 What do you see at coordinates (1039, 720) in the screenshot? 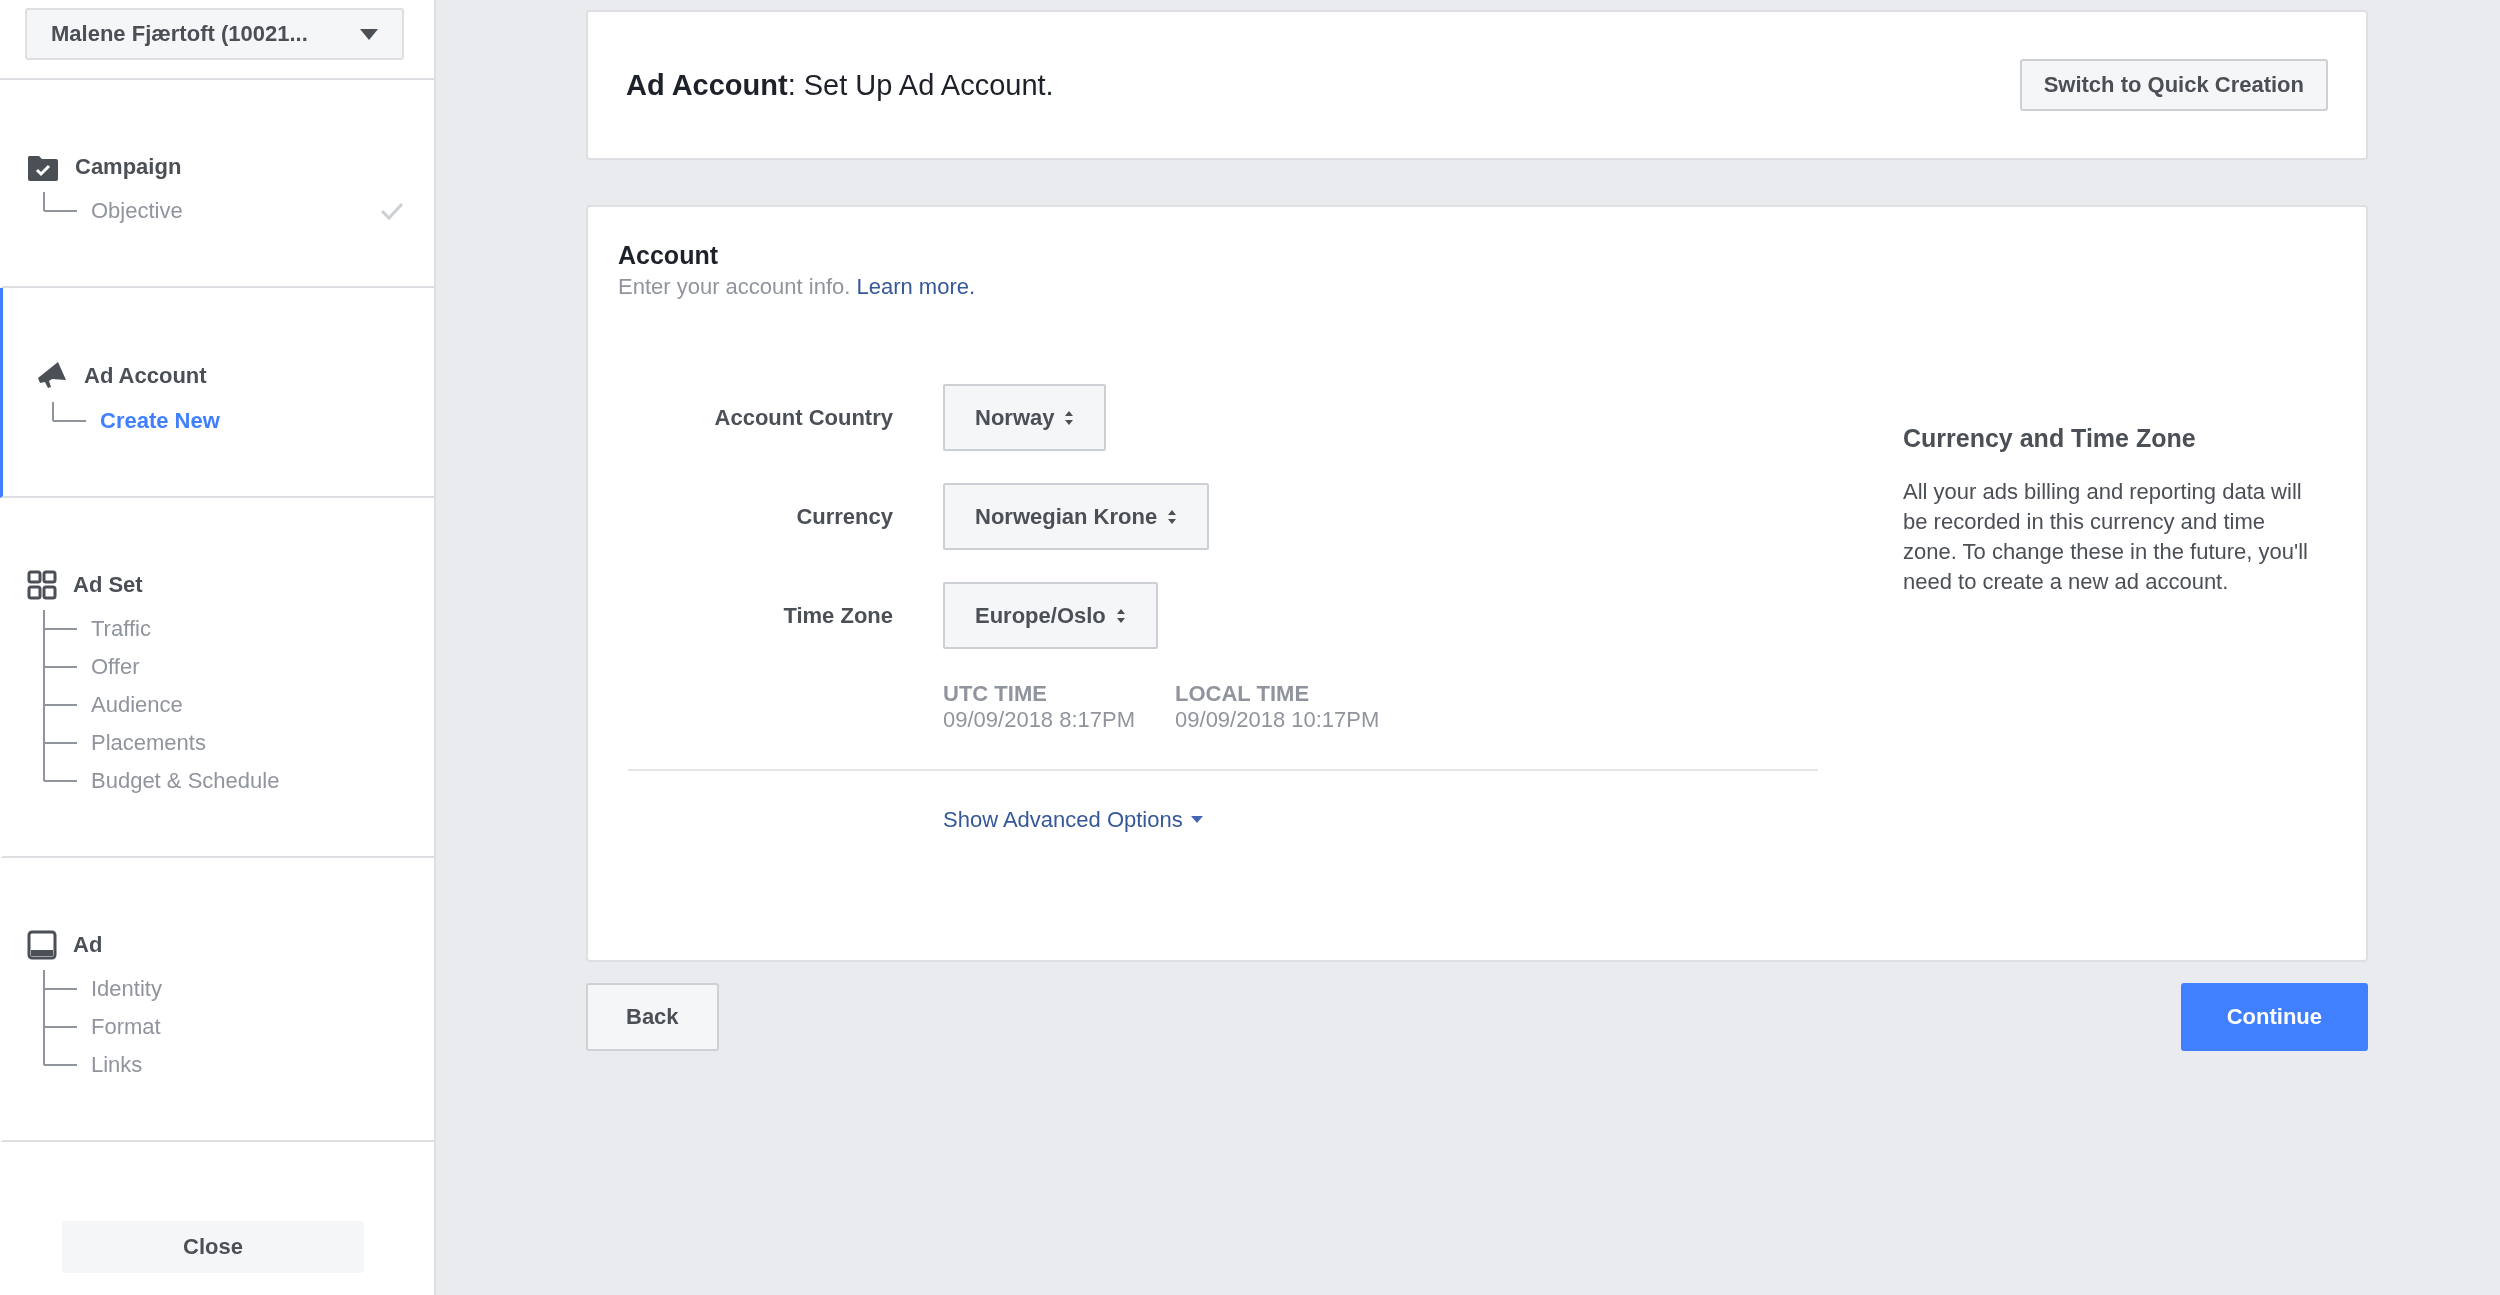
I see `time-value: 09/09/2018 8:17PM` at bounding box center [1039, 720].